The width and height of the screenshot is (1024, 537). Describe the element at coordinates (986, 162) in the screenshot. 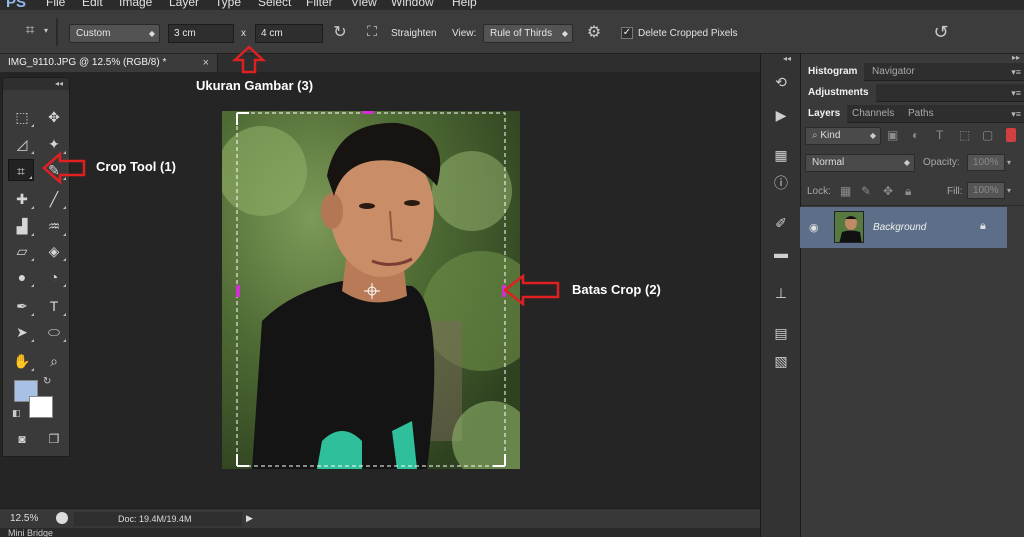

I see `opacity-input: 100%` at that location.